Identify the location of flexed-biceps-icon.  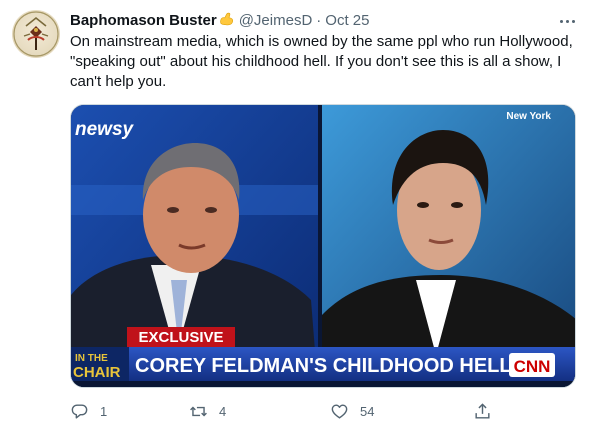
(226, 19).